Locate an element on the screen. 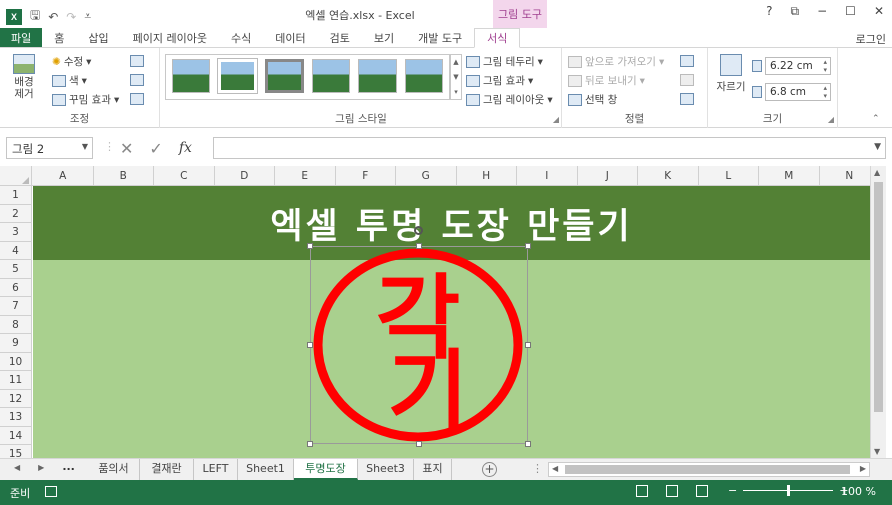 The height and width of the screenshot is (505, 892). new-sheet-icon: + is located at coordinates (489, 469).